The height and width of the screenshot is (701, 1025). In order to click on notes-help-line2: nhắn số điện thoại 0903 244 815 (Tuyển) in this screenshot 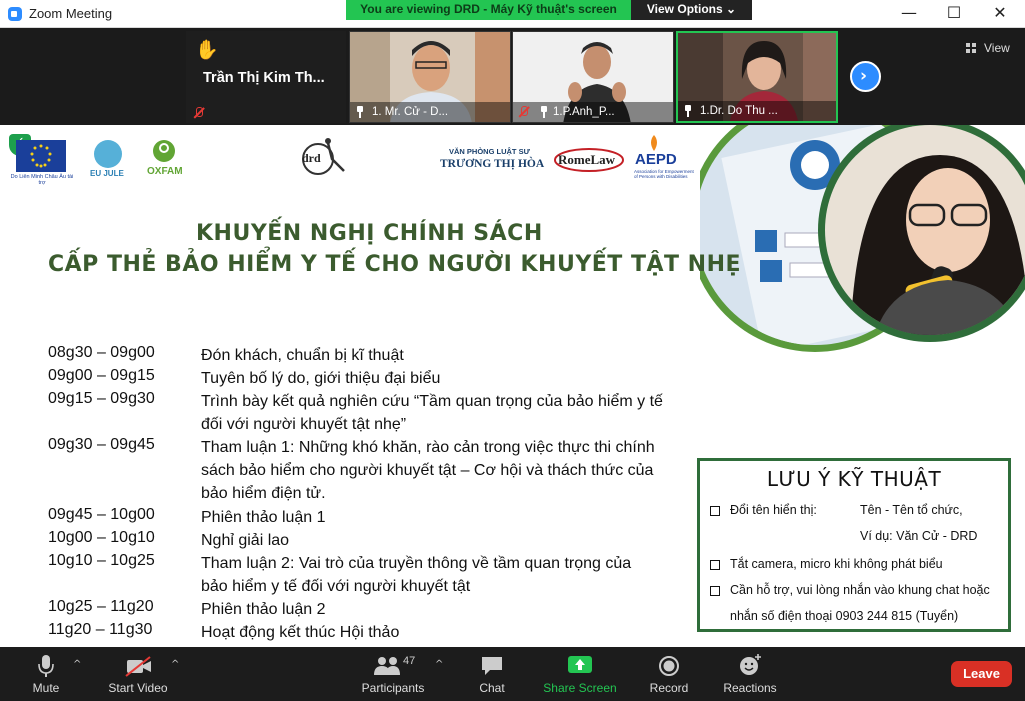, I will do `click(844, 616)`.